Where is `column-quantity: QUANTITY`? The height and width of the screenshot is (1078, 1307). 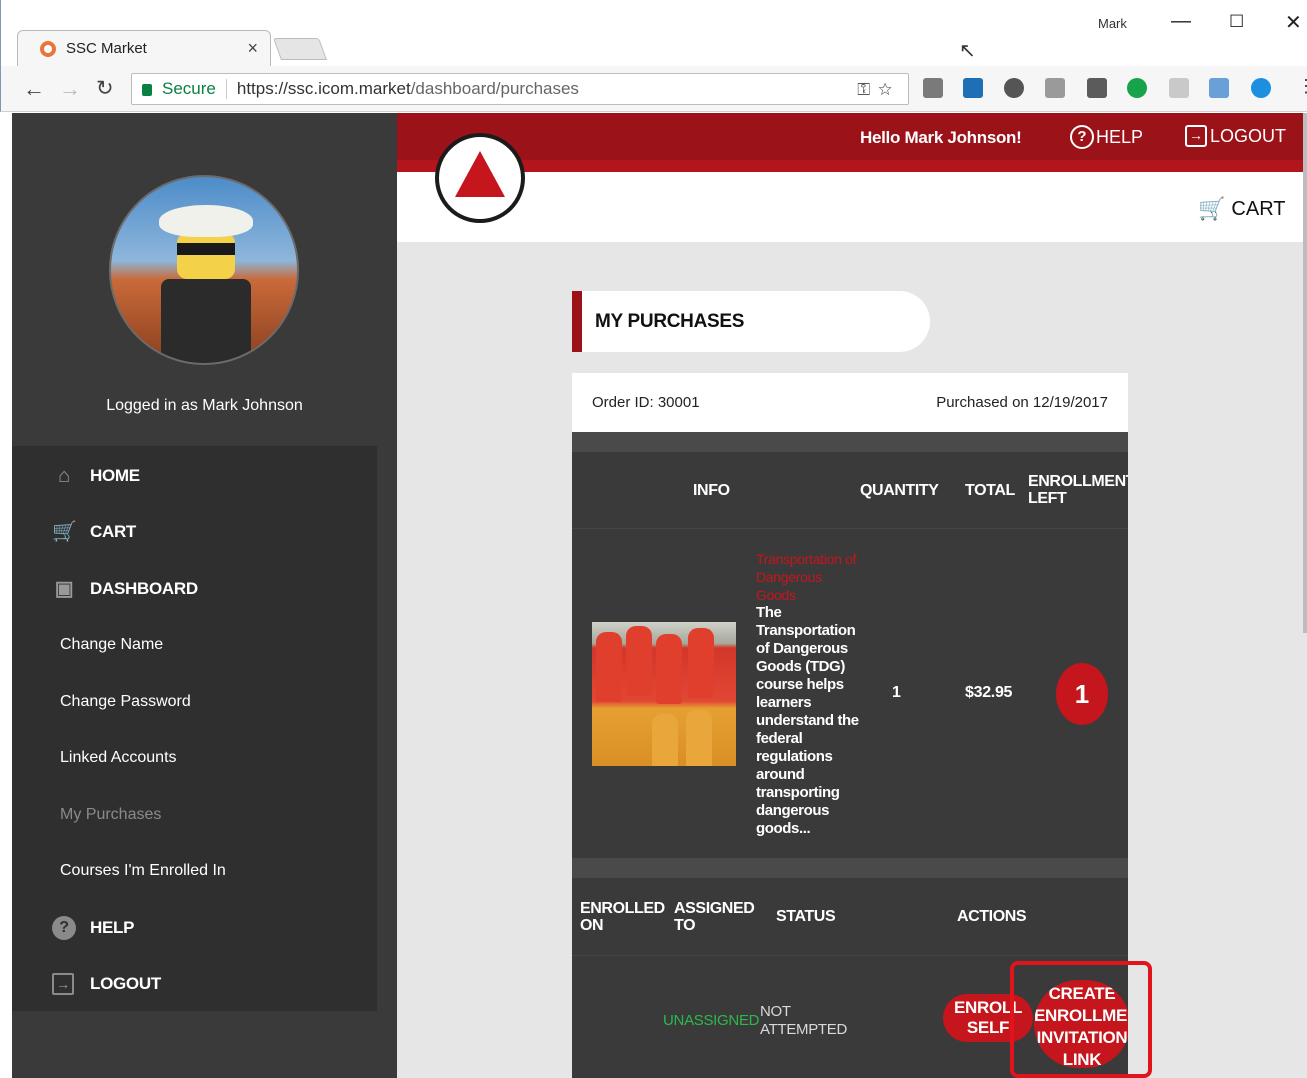
column-quantity: QUANTITY is located at coordinates (899, 490).